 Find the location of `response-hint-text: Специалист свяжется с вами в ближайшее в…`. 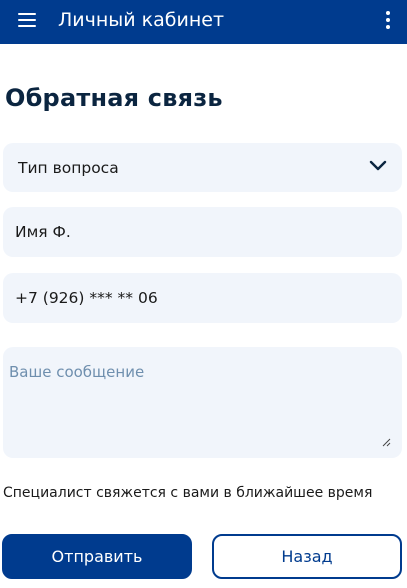

response-hint-text: Специалист свяжется с вами в ближайшее в… is located at coordinates (188, 493).